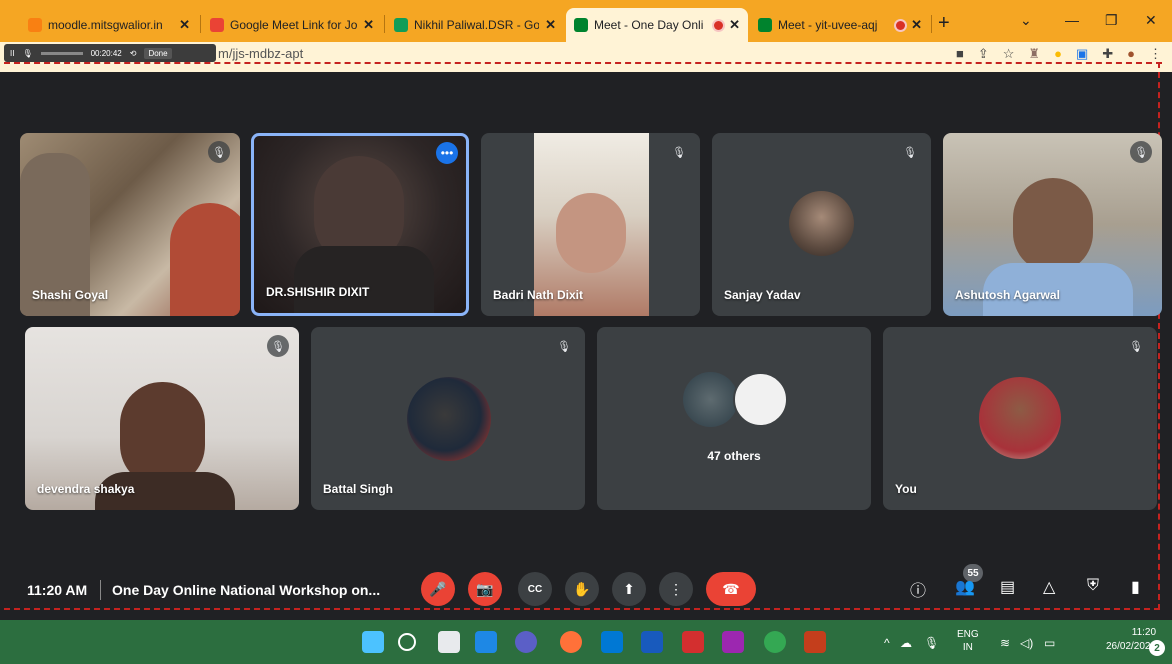 The image size is (1172, 664). I want to click on tab-moodle: moodle.mitsgwalior.in ✕, so click(109, 25).